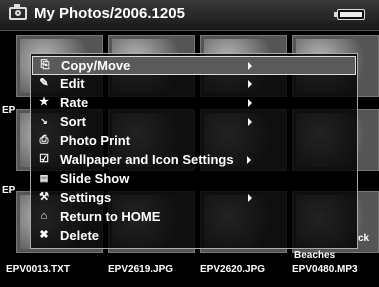 This screenshot has width=379, height=287. I want to click on star-icon: ★, so click(44, 102).